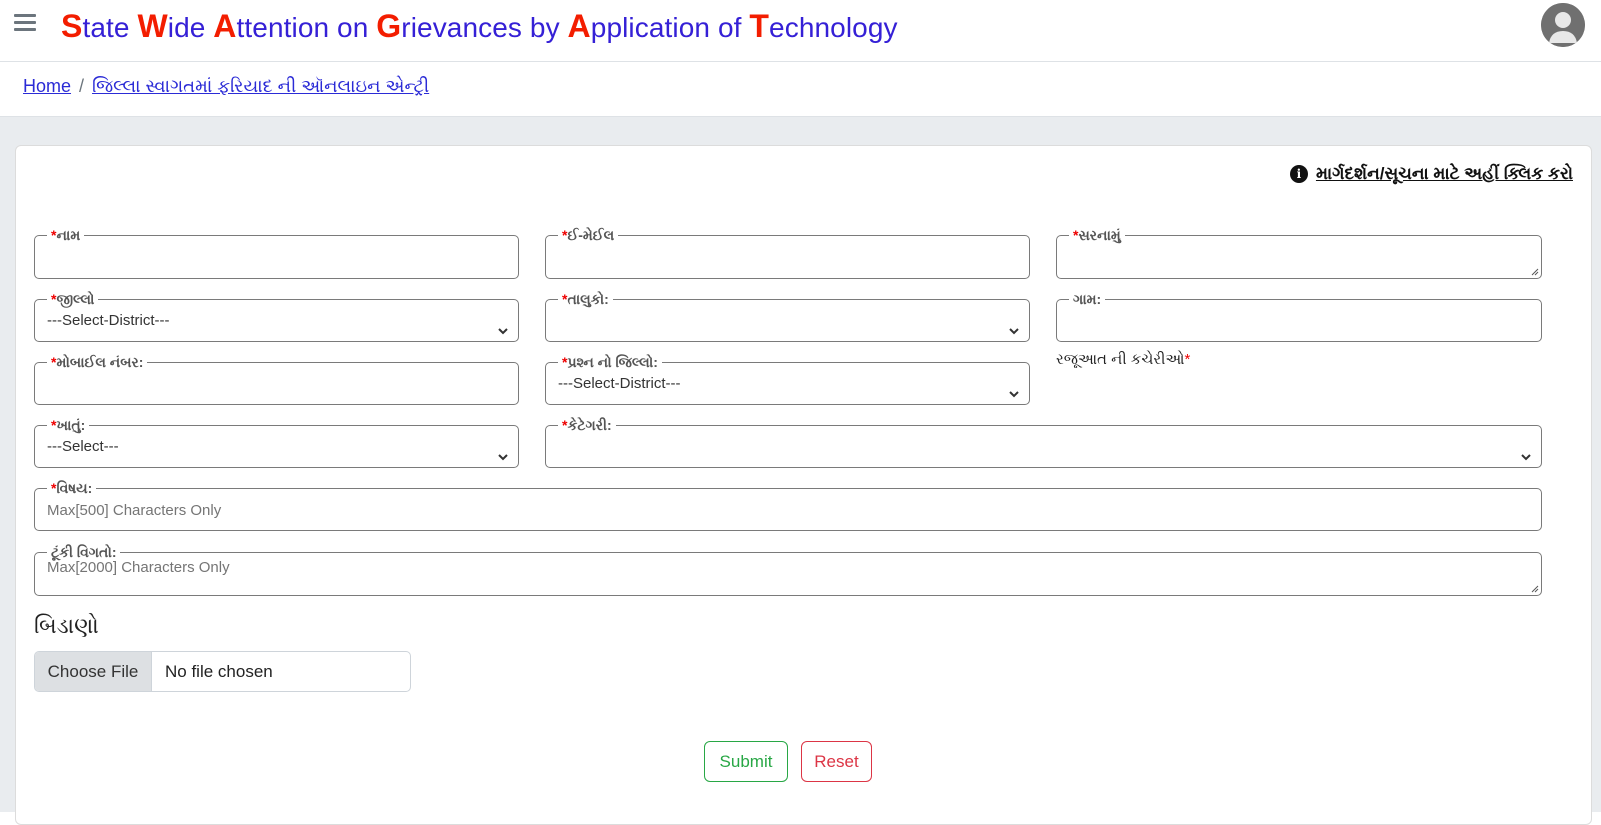 This screenshot has width=1601, height=825. Describe the element at coordinates (670, 27) in the screenshot. I see `title-text: pplication of` at that location.